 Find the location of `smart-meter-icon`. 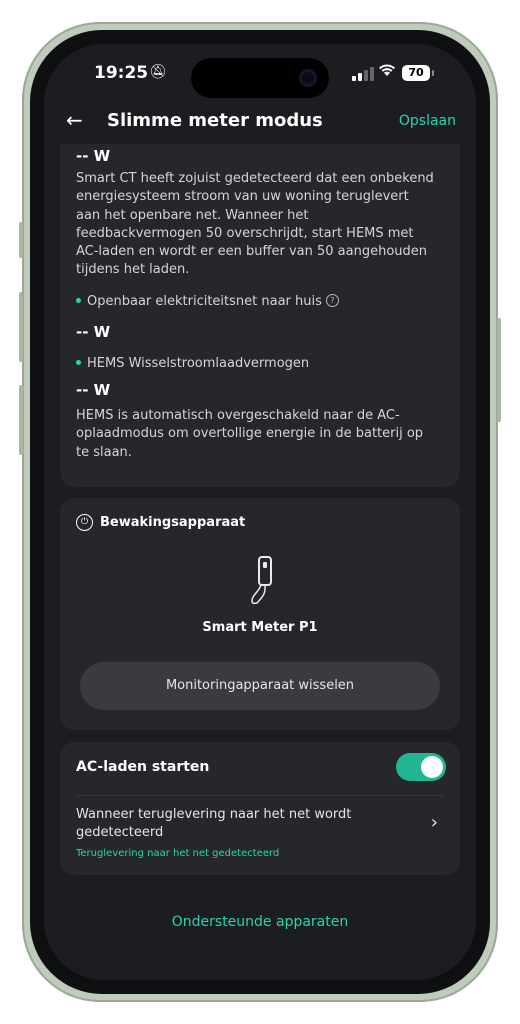

smart-meter-icon is located at coordinates (264, 580).